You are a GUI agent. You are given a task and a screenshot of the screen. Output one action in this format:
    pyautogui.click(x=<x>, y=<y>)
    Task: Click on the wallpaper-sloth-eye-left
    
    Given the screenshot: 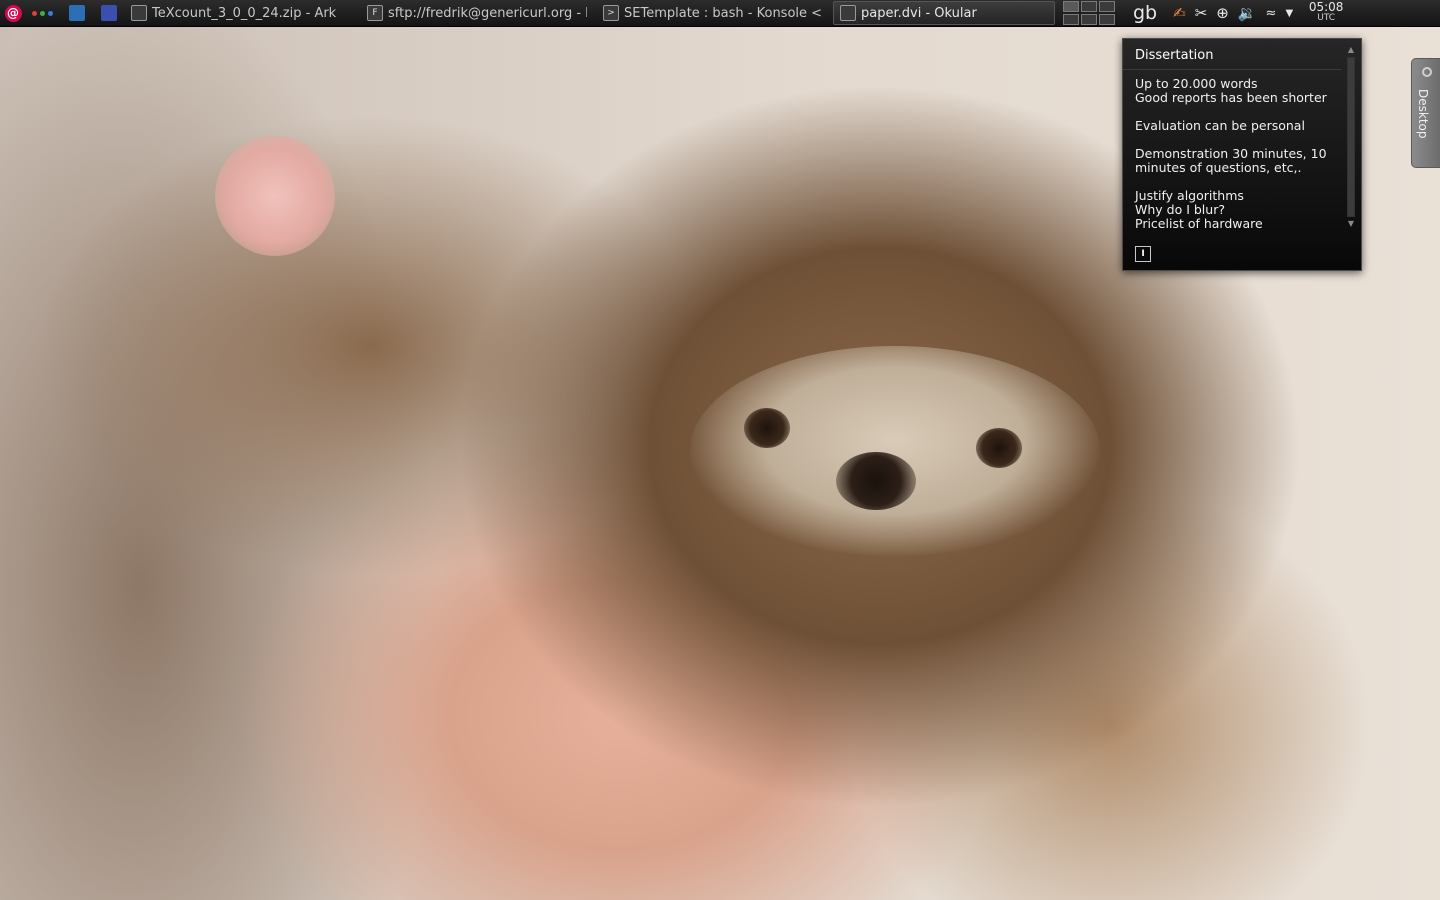 What is the action you would take?
    pyautogui.click(x=767, y=428)
    